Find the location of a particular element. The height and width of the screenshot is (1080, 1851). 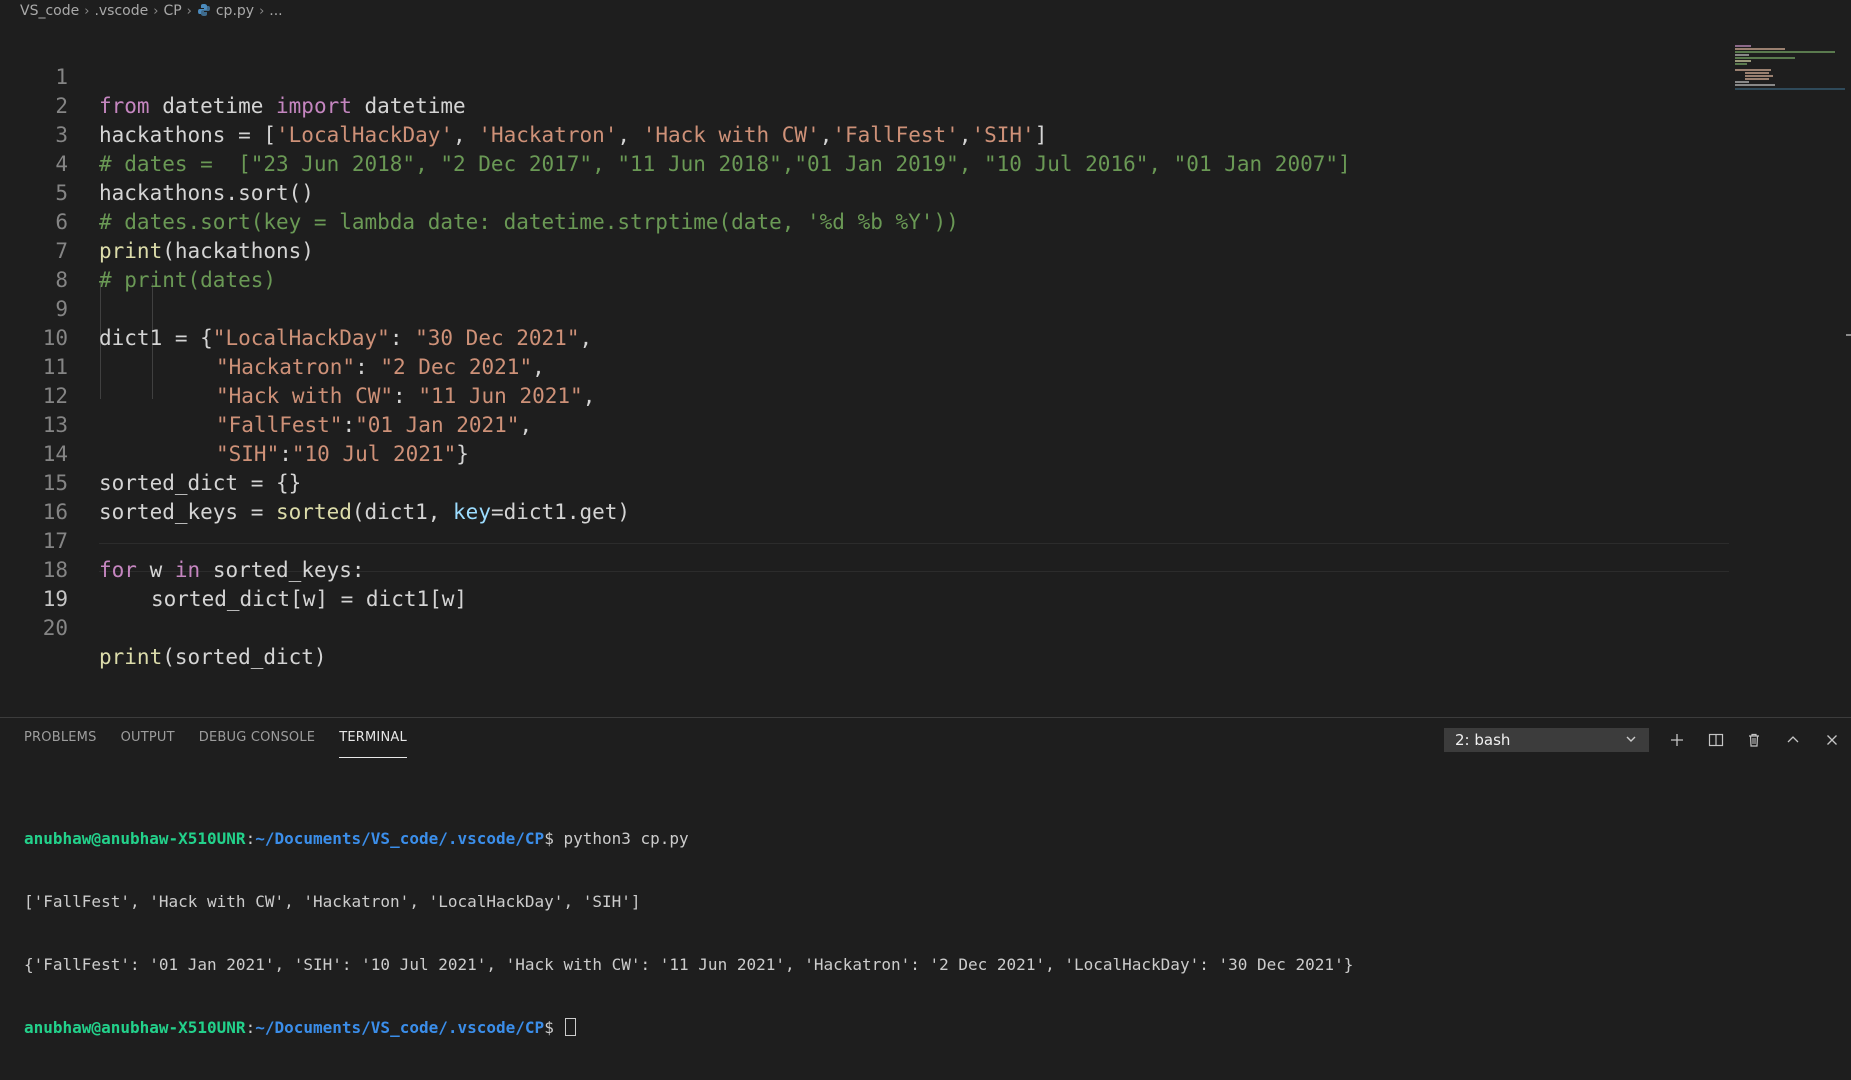

tab-terminal: TERMINAL is located at coordinates (373, 738).